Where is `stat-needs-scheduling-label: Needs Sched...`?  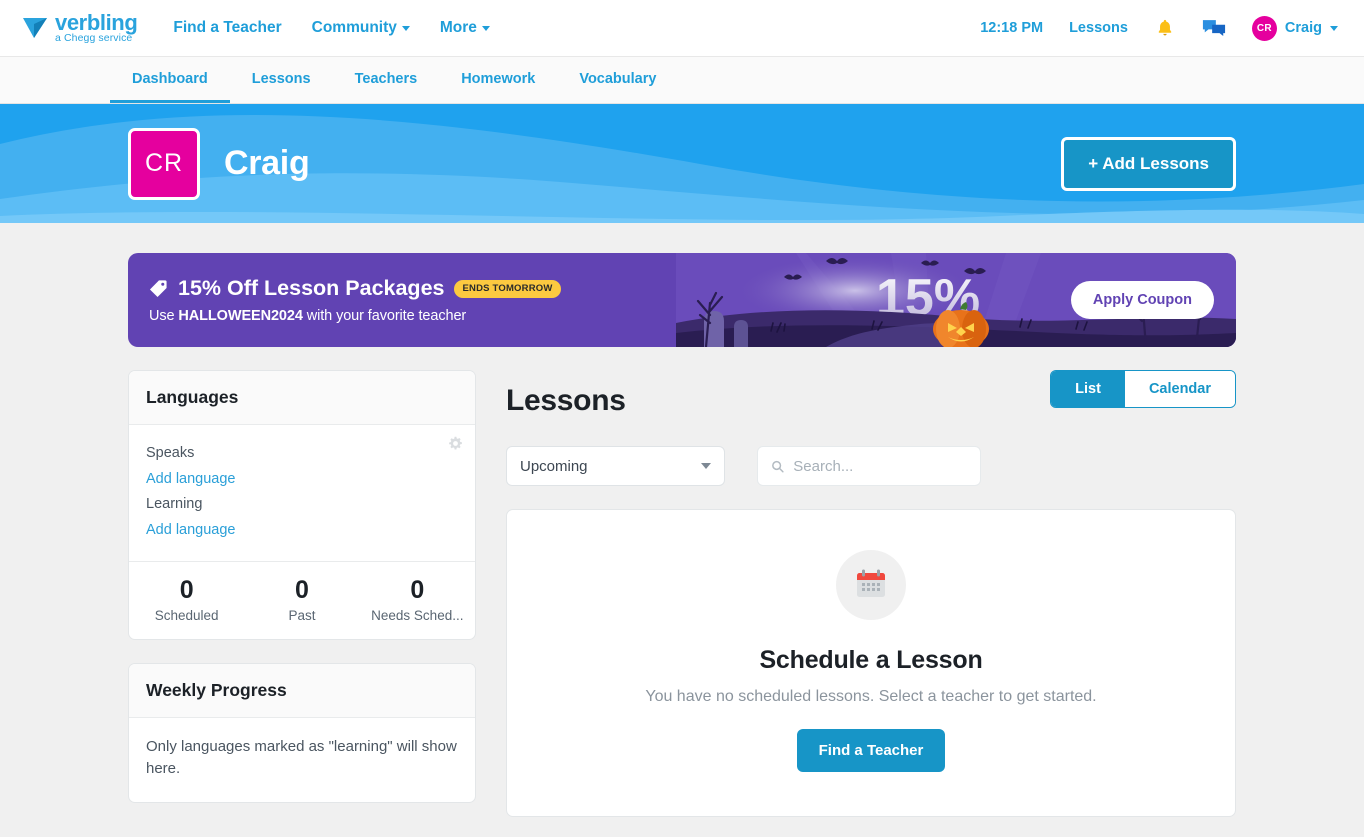 stat-needs-scheduling-label: Needs Sched... is located at coordinates (417, 615).